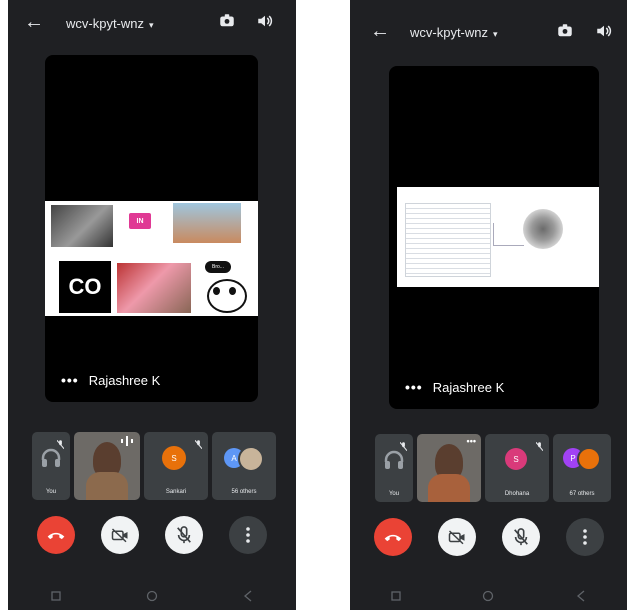  I want to click on participant-tile-video, so click(107, 466).